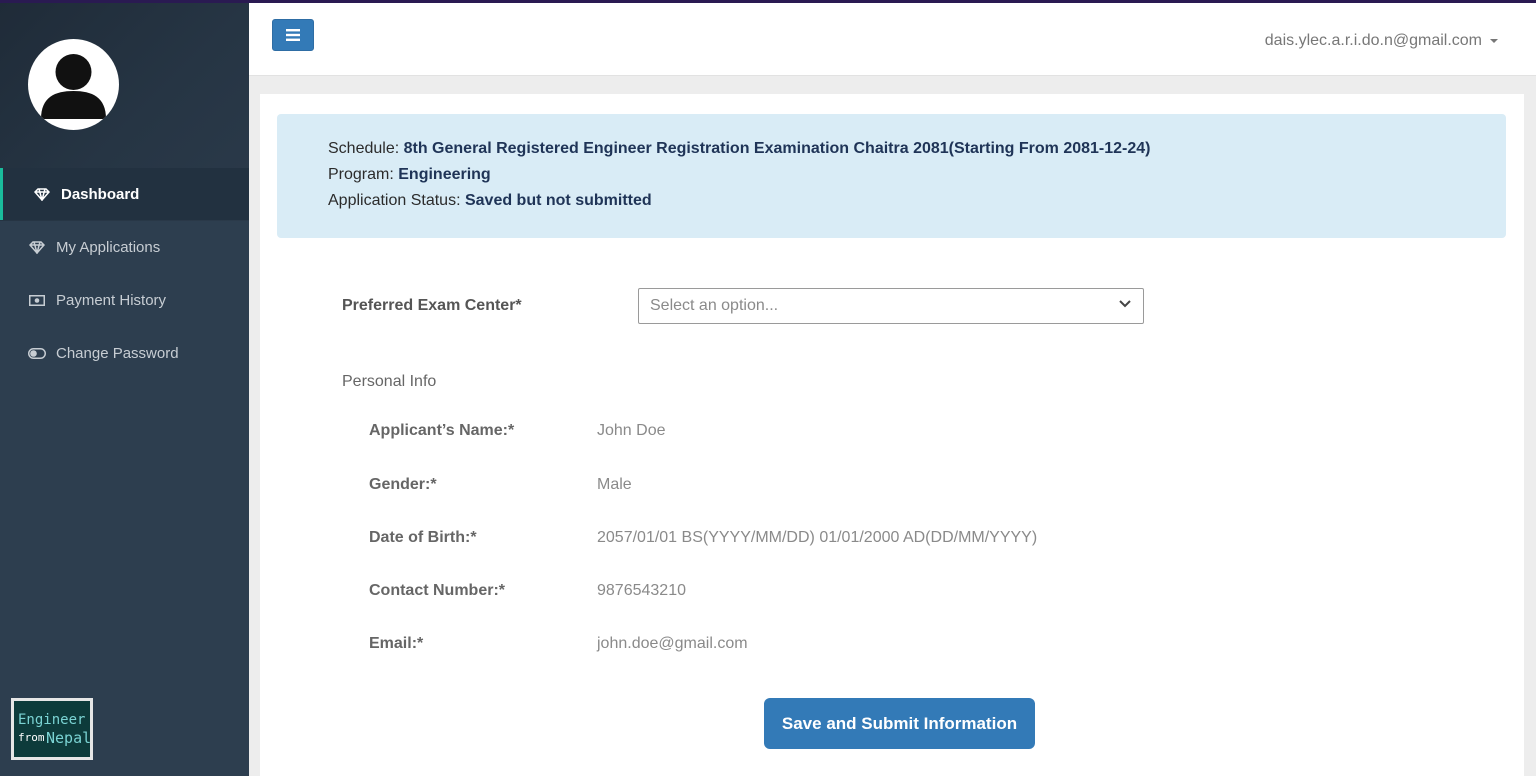 This screenshot has height=776, width=1536. Describe the element at coordinates (363, 174) in the screenshot. I see `program-label: Program:` at that location.